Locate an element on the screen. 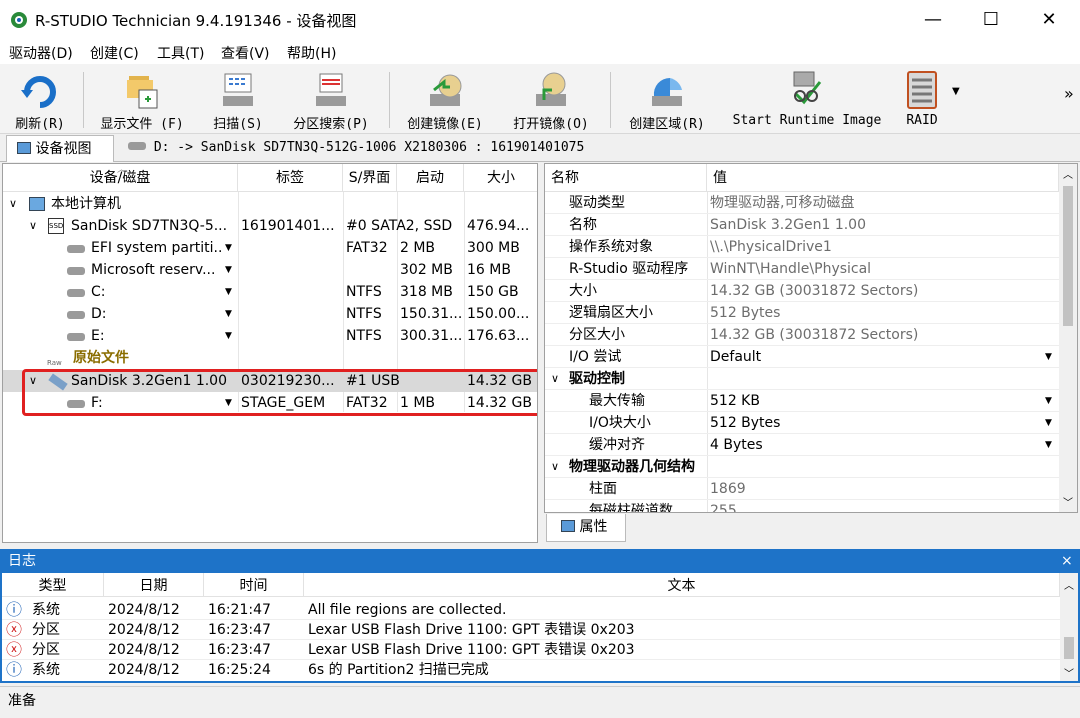  close-button: ✕ is located at coordinates (1049, 20).